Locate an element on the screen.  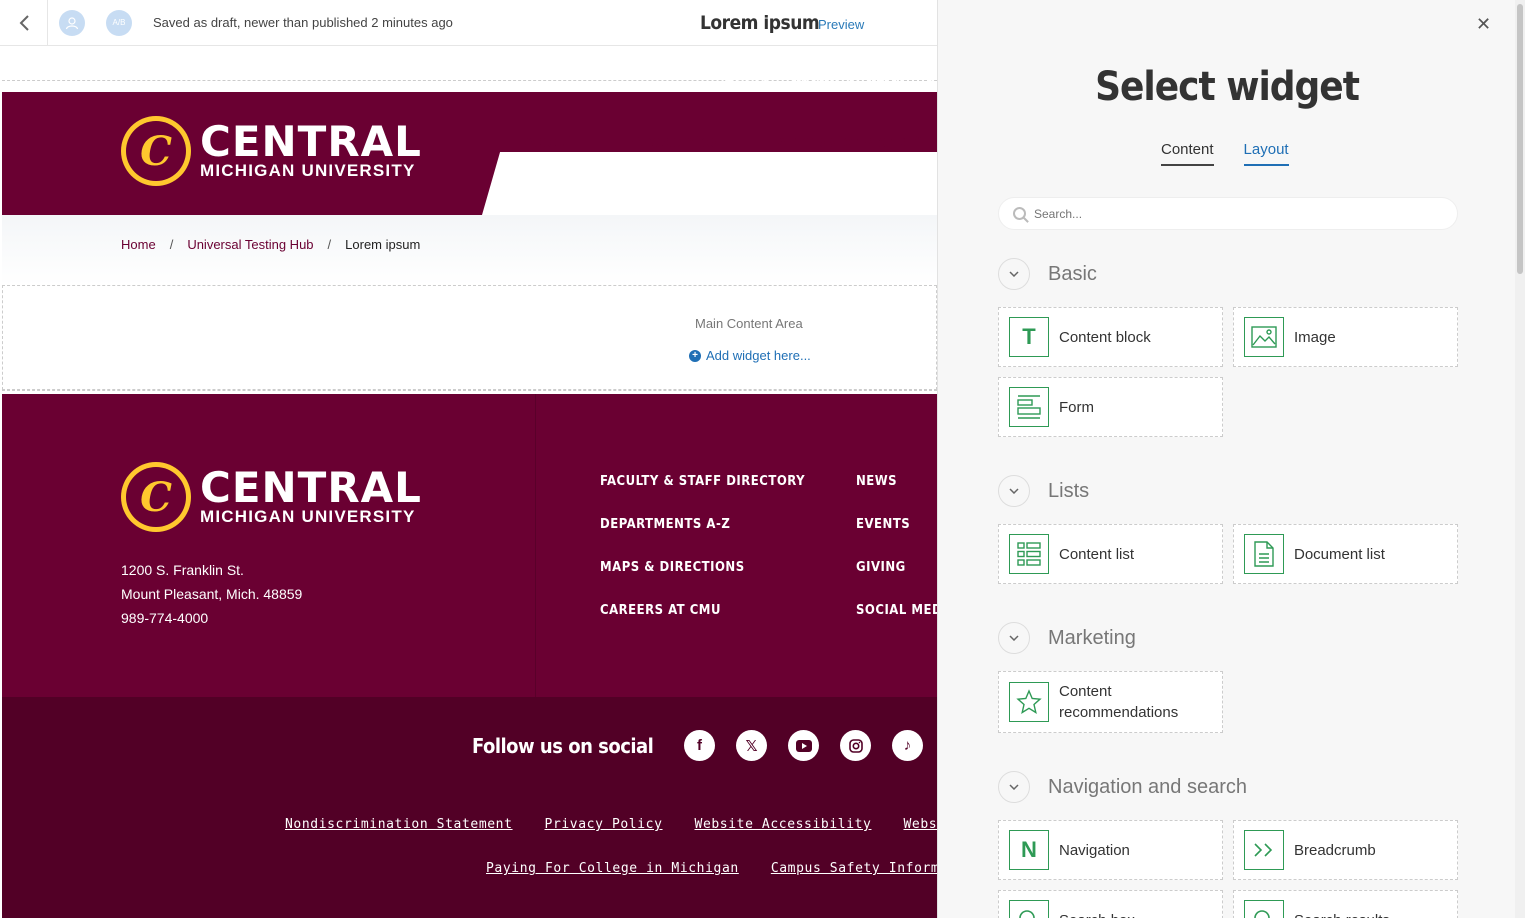
breadcrumb-home: Home is located at coordinates (138, 244).